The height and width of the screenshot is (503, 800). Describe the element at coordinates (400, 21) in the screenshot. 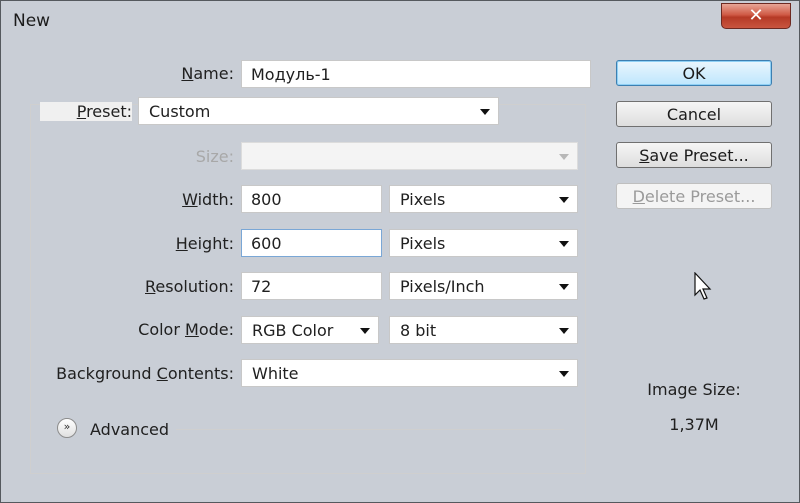

I see `title-bar: New ✕` at that location.